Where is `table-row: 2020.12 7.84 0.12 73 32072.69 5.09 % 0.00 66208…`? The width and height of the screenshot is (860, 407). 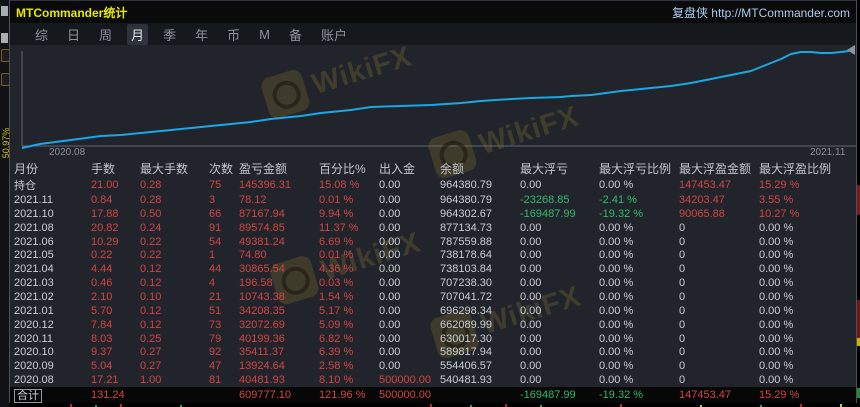
table-row: 2020.12 7.84 0.12 73 32072.69 5.09 % 0.00 66208… is located at coordinates (433, 325).